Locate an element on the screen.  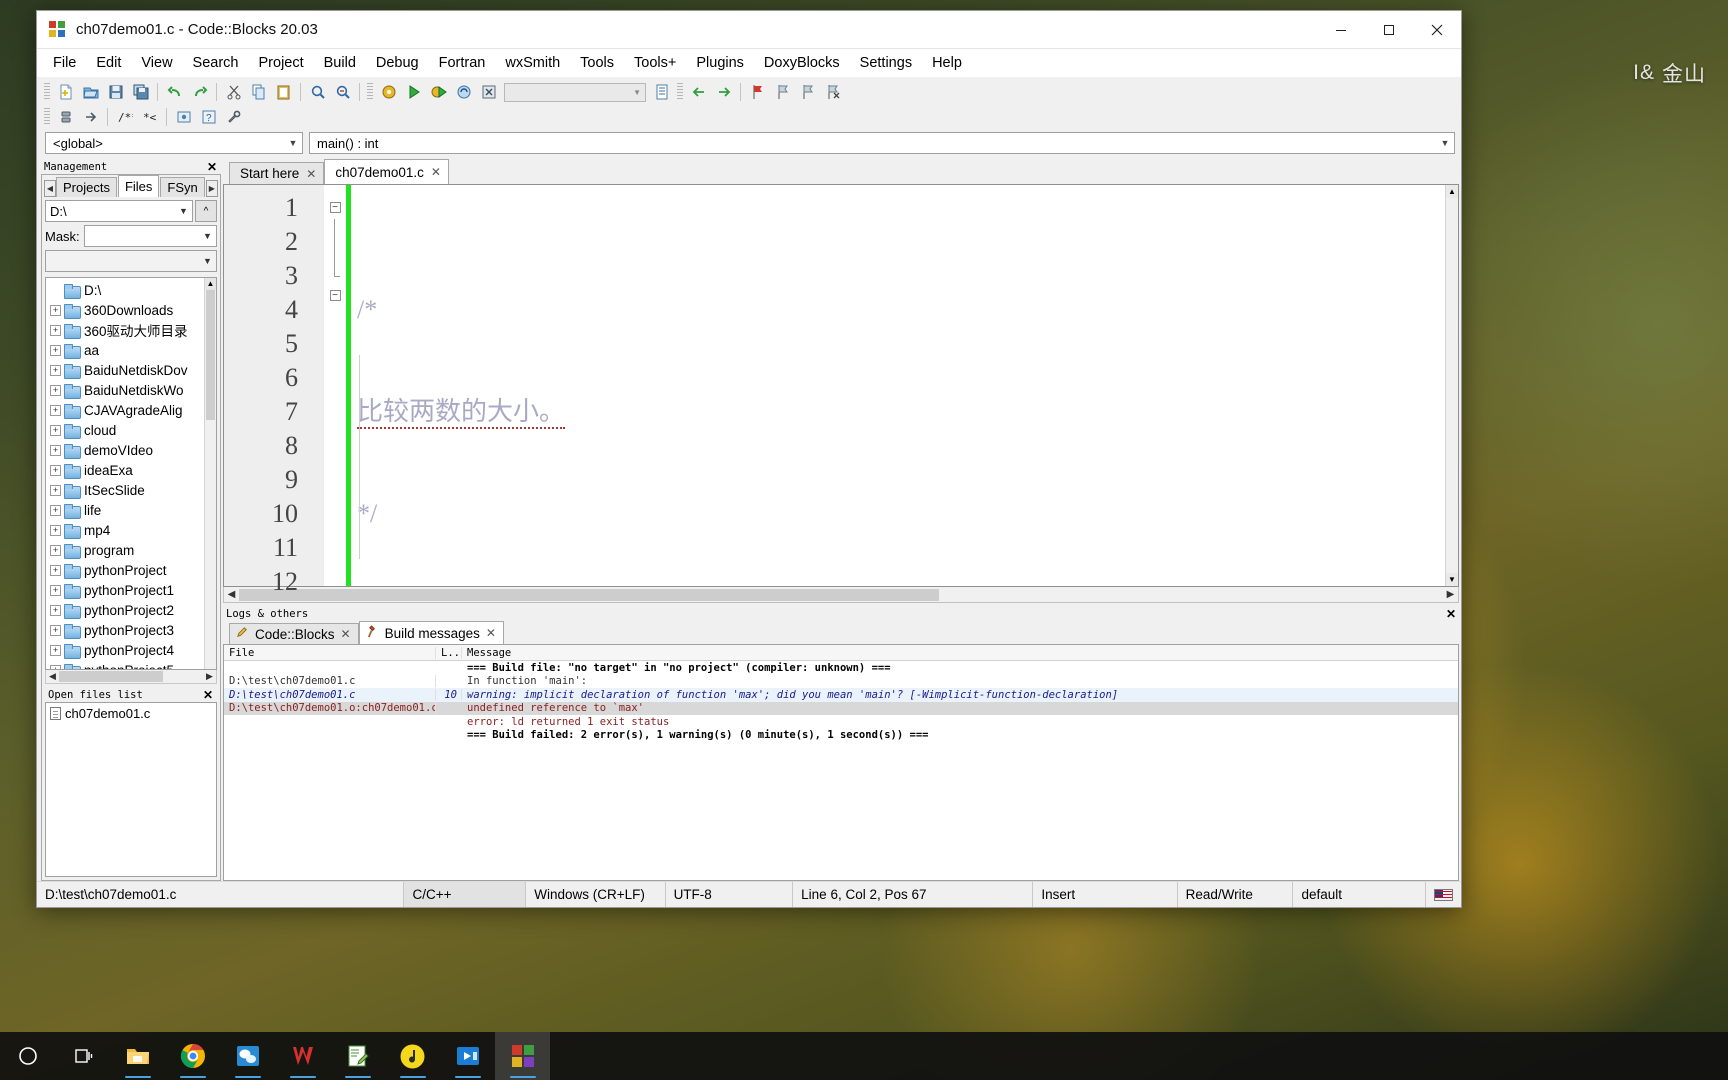
tree-item: + cloud is located at coordinates (127, 430).